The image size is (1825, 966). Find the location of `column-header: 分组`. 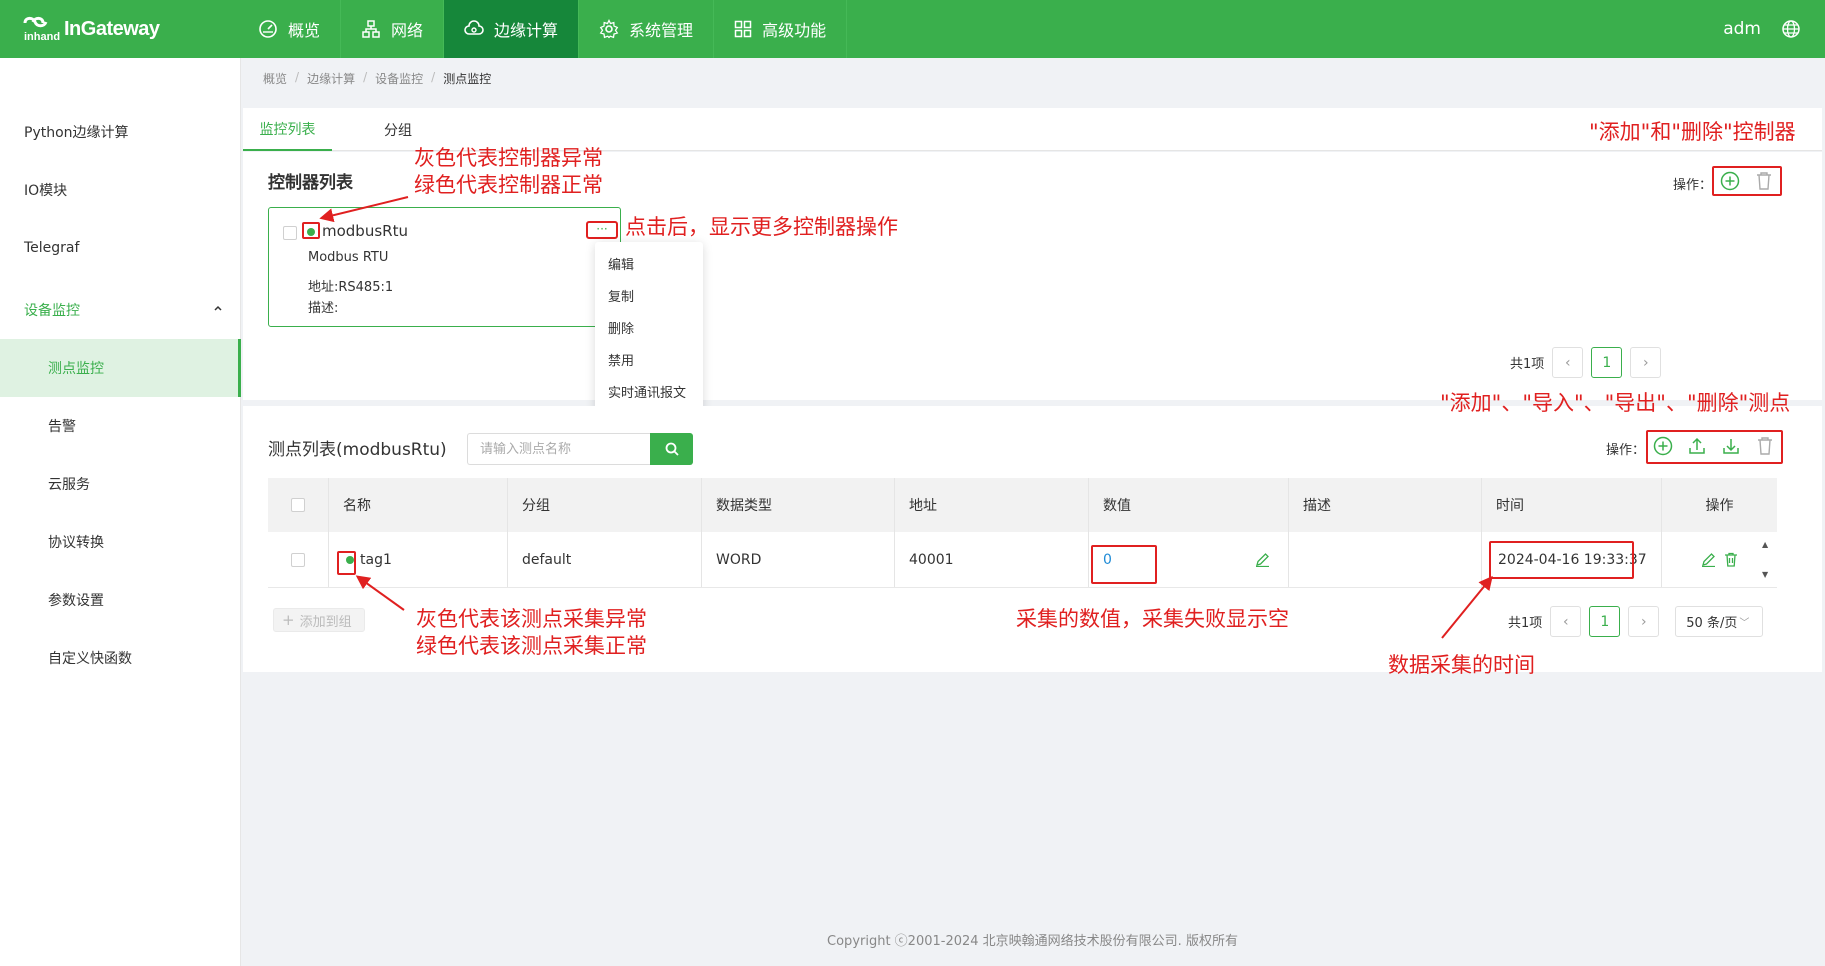

column-header: 分组 is located at coordinates (605, 505).